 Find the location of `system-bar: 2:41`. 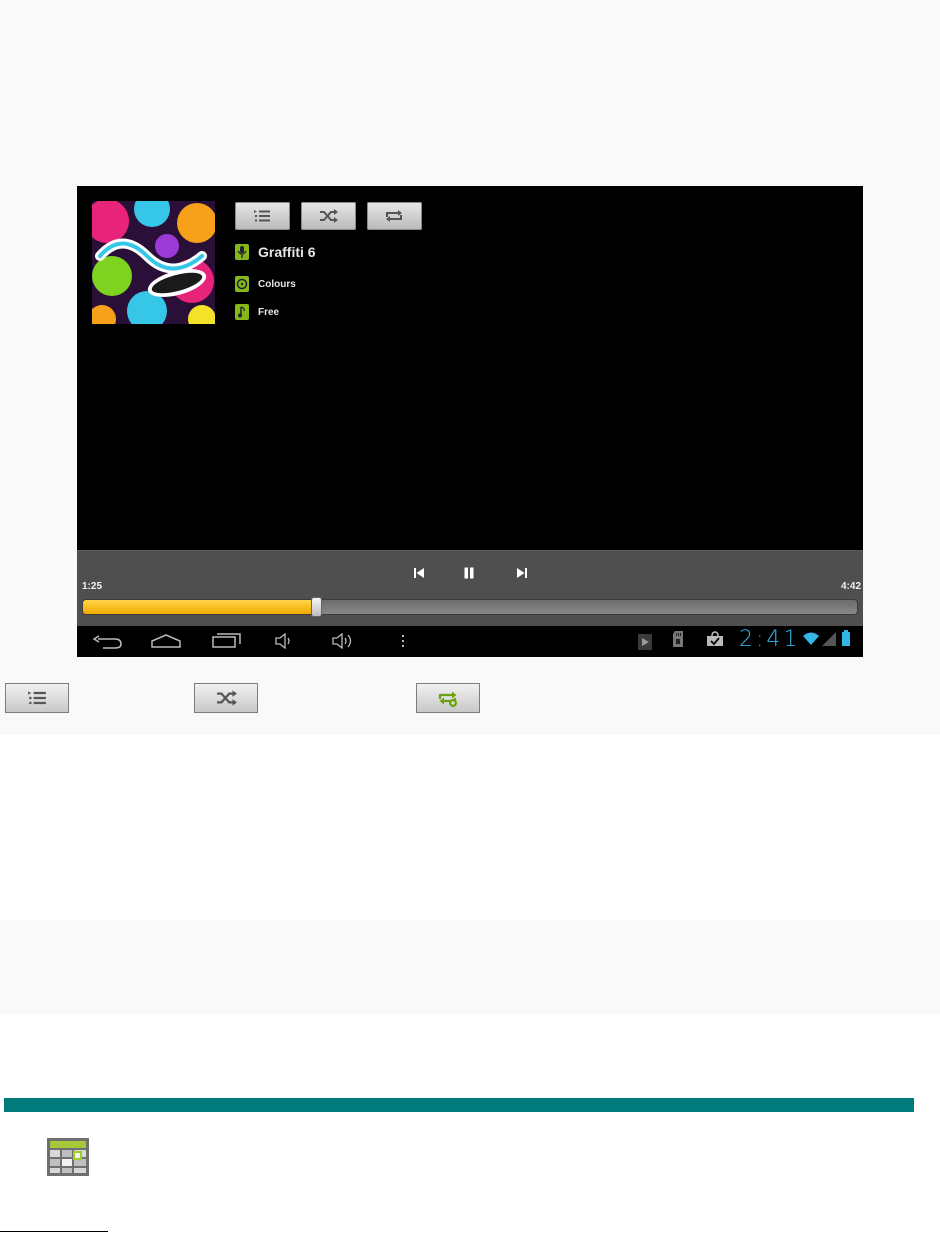

system-bar: 2:41 is located at coordinates (470, 641).